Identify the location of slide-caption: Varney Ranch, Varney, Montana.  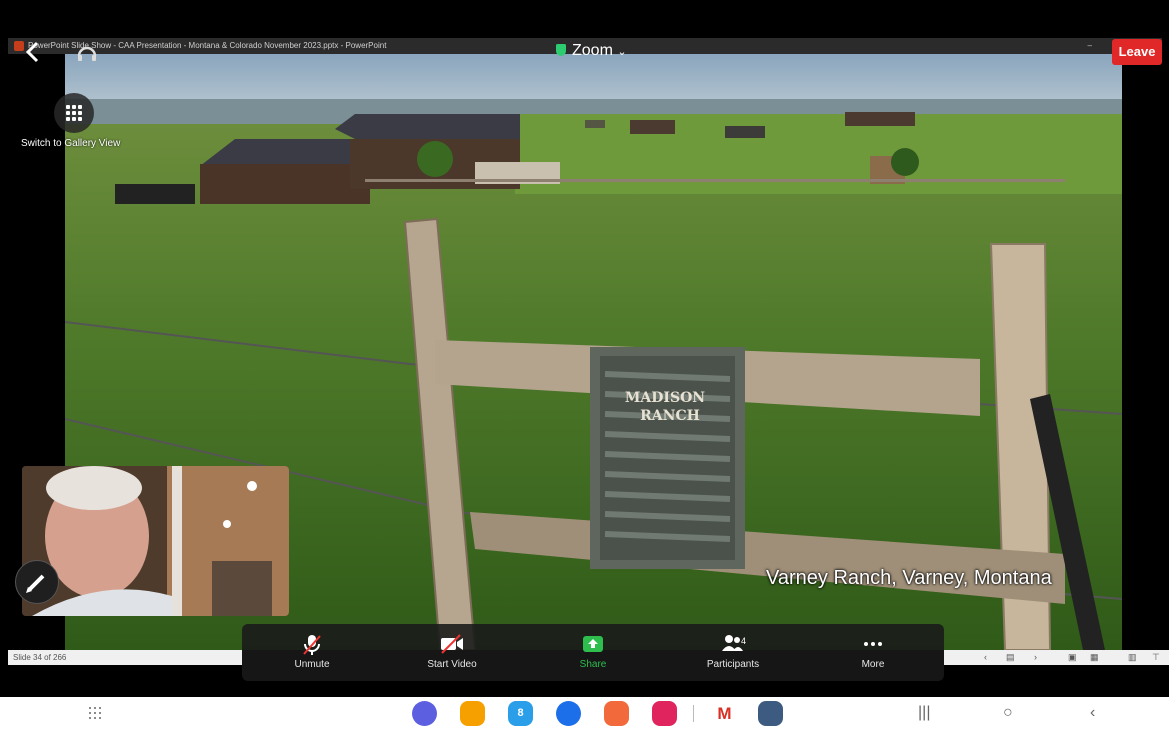
(909, 578).